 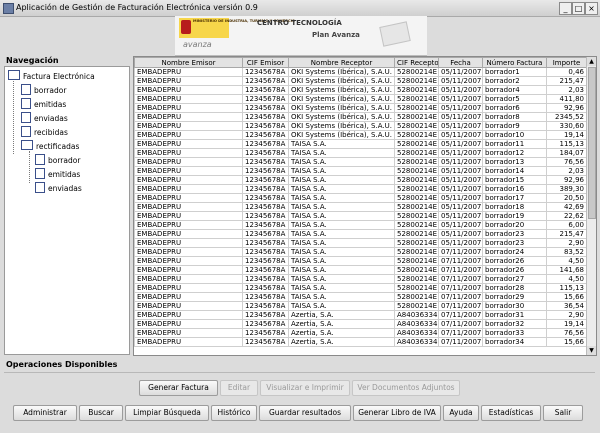 What do you see at coordinates (563, 413) in the screenshot?
I see `exit-button: Salir` at bounding box center [563, 413].